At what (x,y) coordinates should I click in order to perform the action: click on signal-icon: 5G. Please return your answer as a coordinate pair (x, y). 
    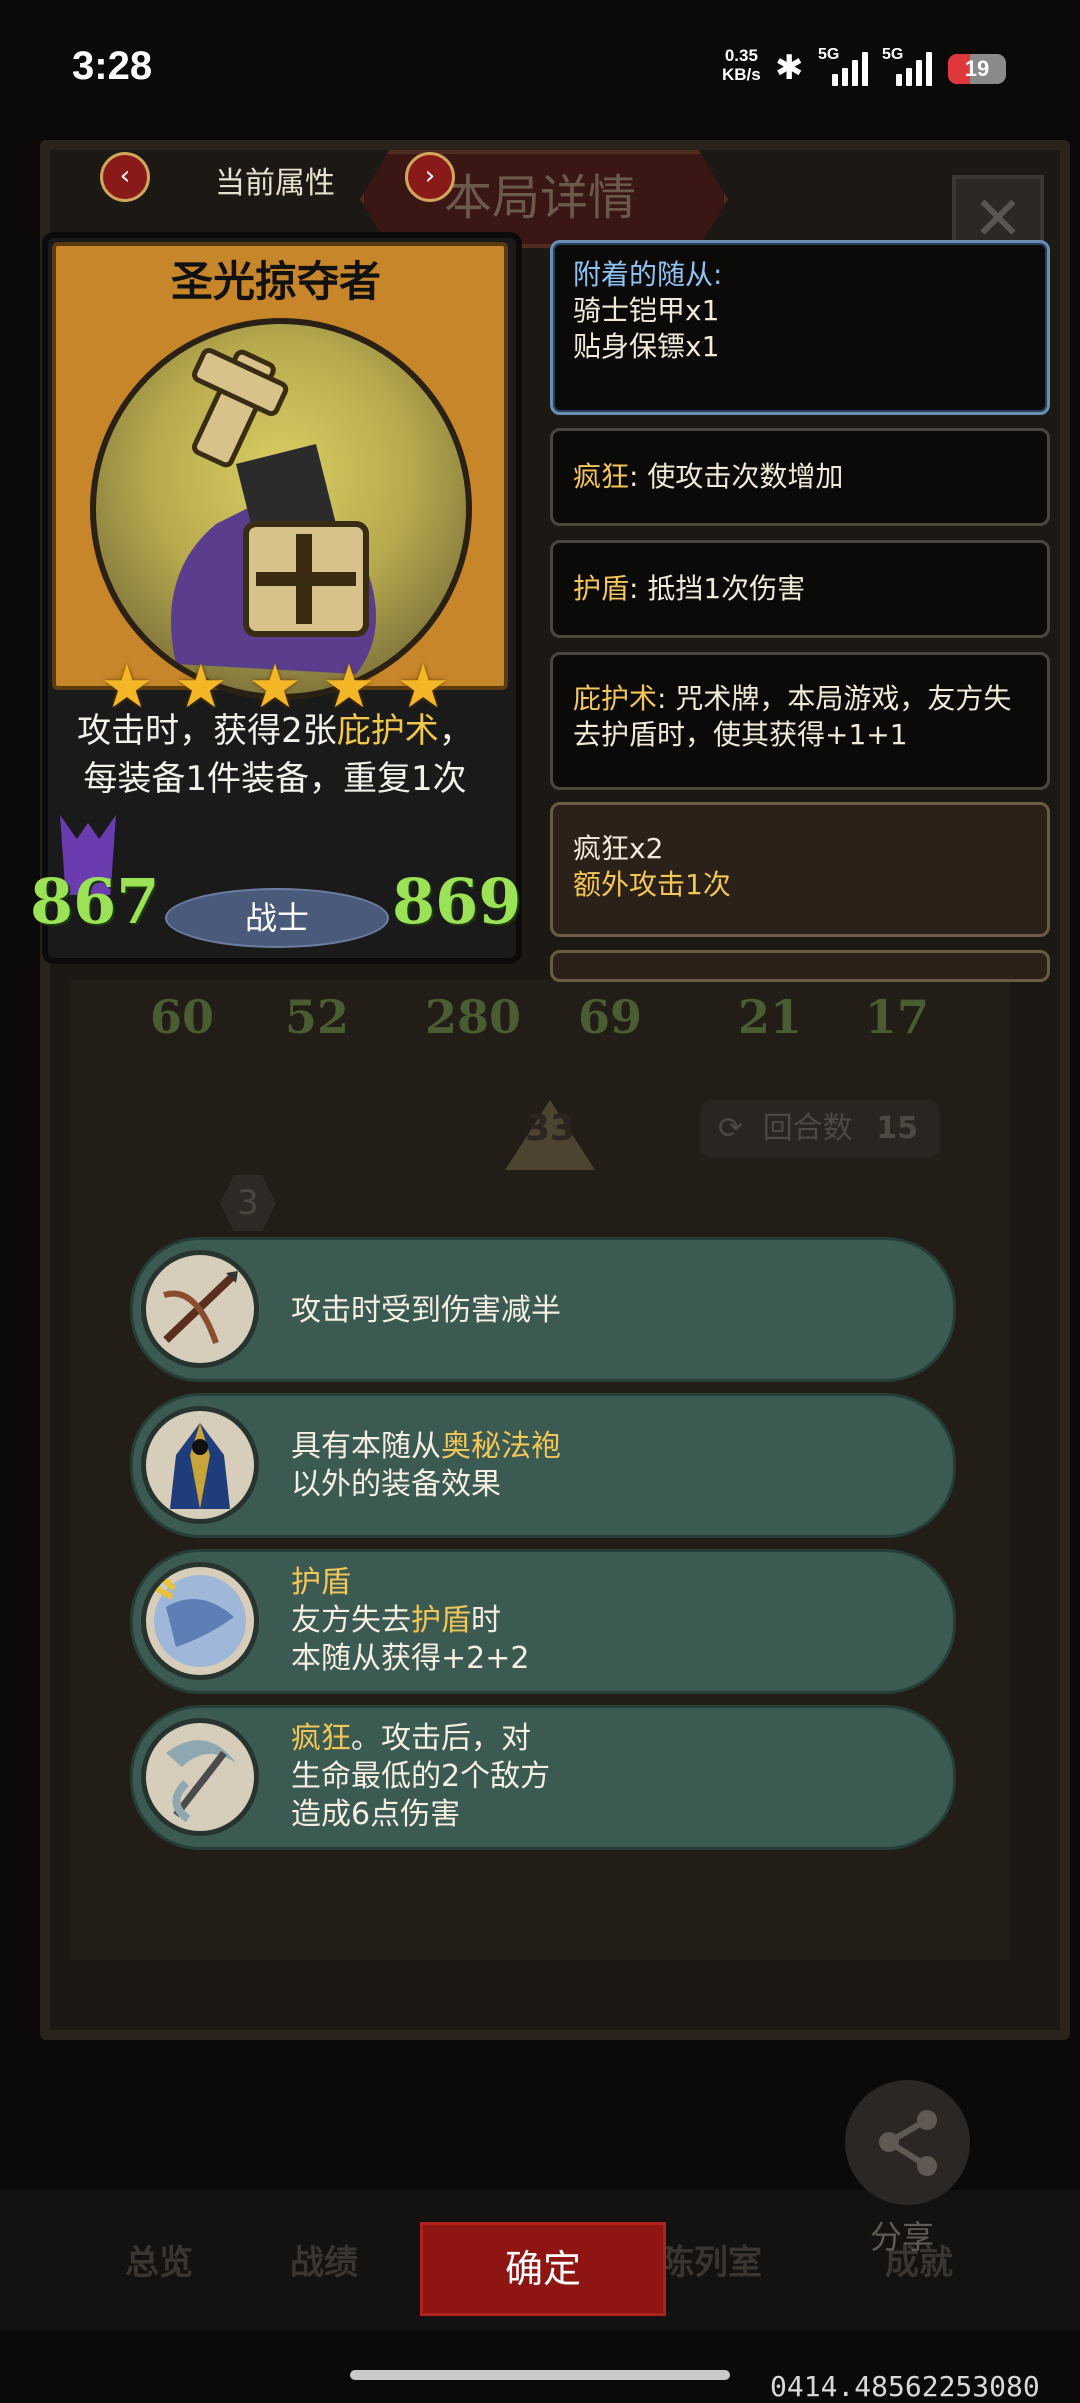
    Looking at the image, I should click on (848, 66).